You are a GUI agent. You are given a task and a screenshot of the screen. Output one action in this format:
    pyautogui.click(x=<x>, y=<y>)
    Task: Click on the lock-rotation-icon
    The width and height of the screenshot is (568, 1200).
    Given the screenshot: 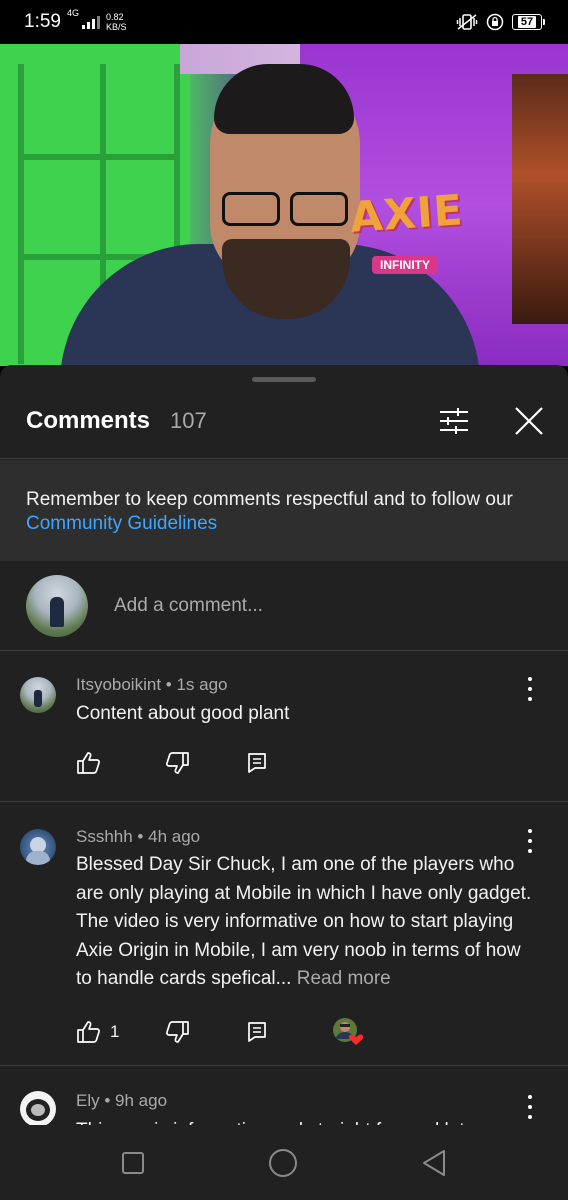 What is the action you would take?
    pyautogui.click(x=495, y=22)
    